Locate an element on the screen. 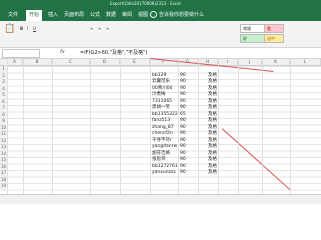 This screenshot has height=240, width=321. tab-review: 审阅 is located at coordinates (127, 14).